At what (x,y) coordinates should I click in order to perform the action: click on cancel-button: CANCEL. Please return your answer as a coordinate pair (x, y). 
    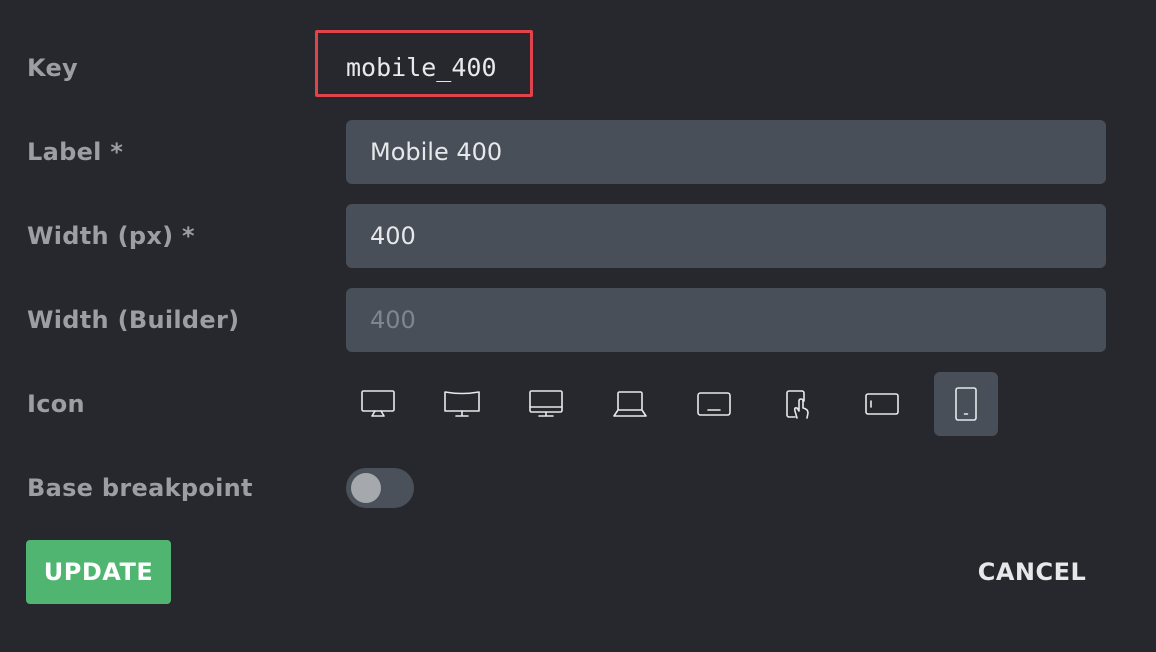
    Looking at the image, I should click on (1032, 572).